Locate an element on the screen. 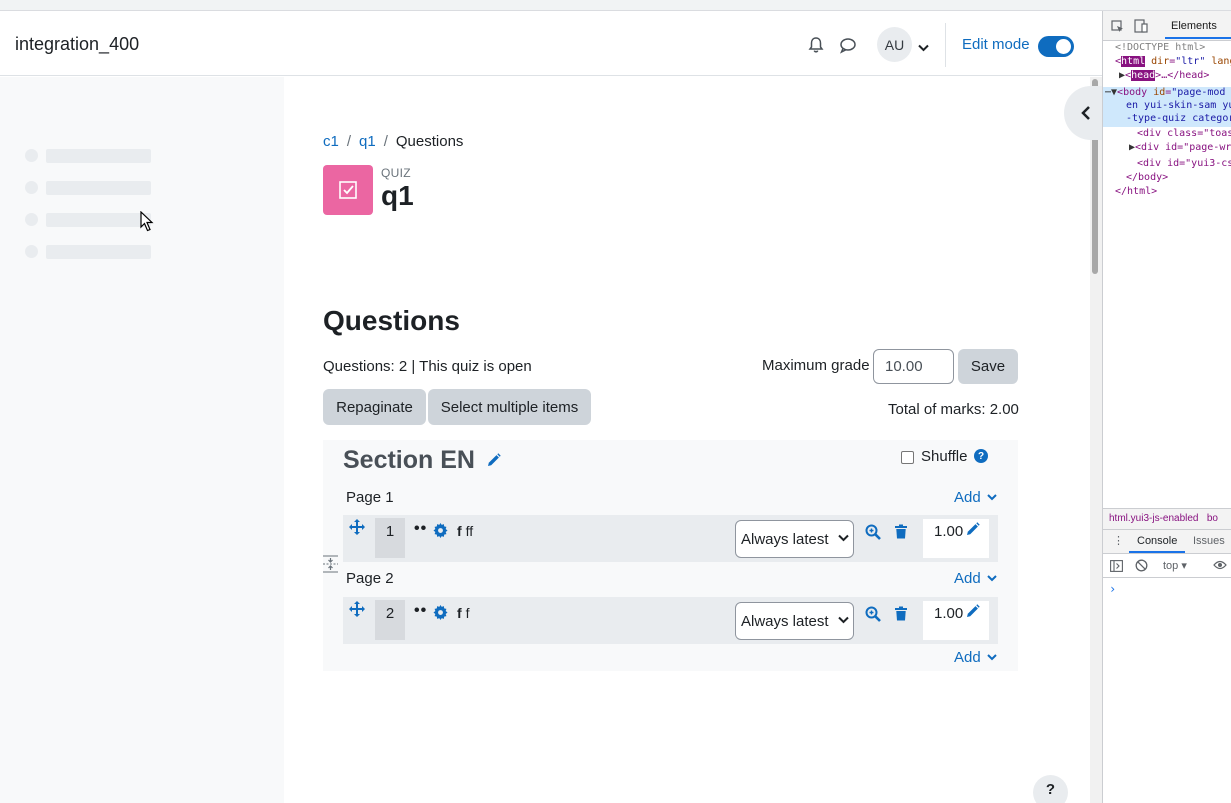 This screenshot has height=803, width=1231. question-number: 1 is located at coordinates (390, 538).